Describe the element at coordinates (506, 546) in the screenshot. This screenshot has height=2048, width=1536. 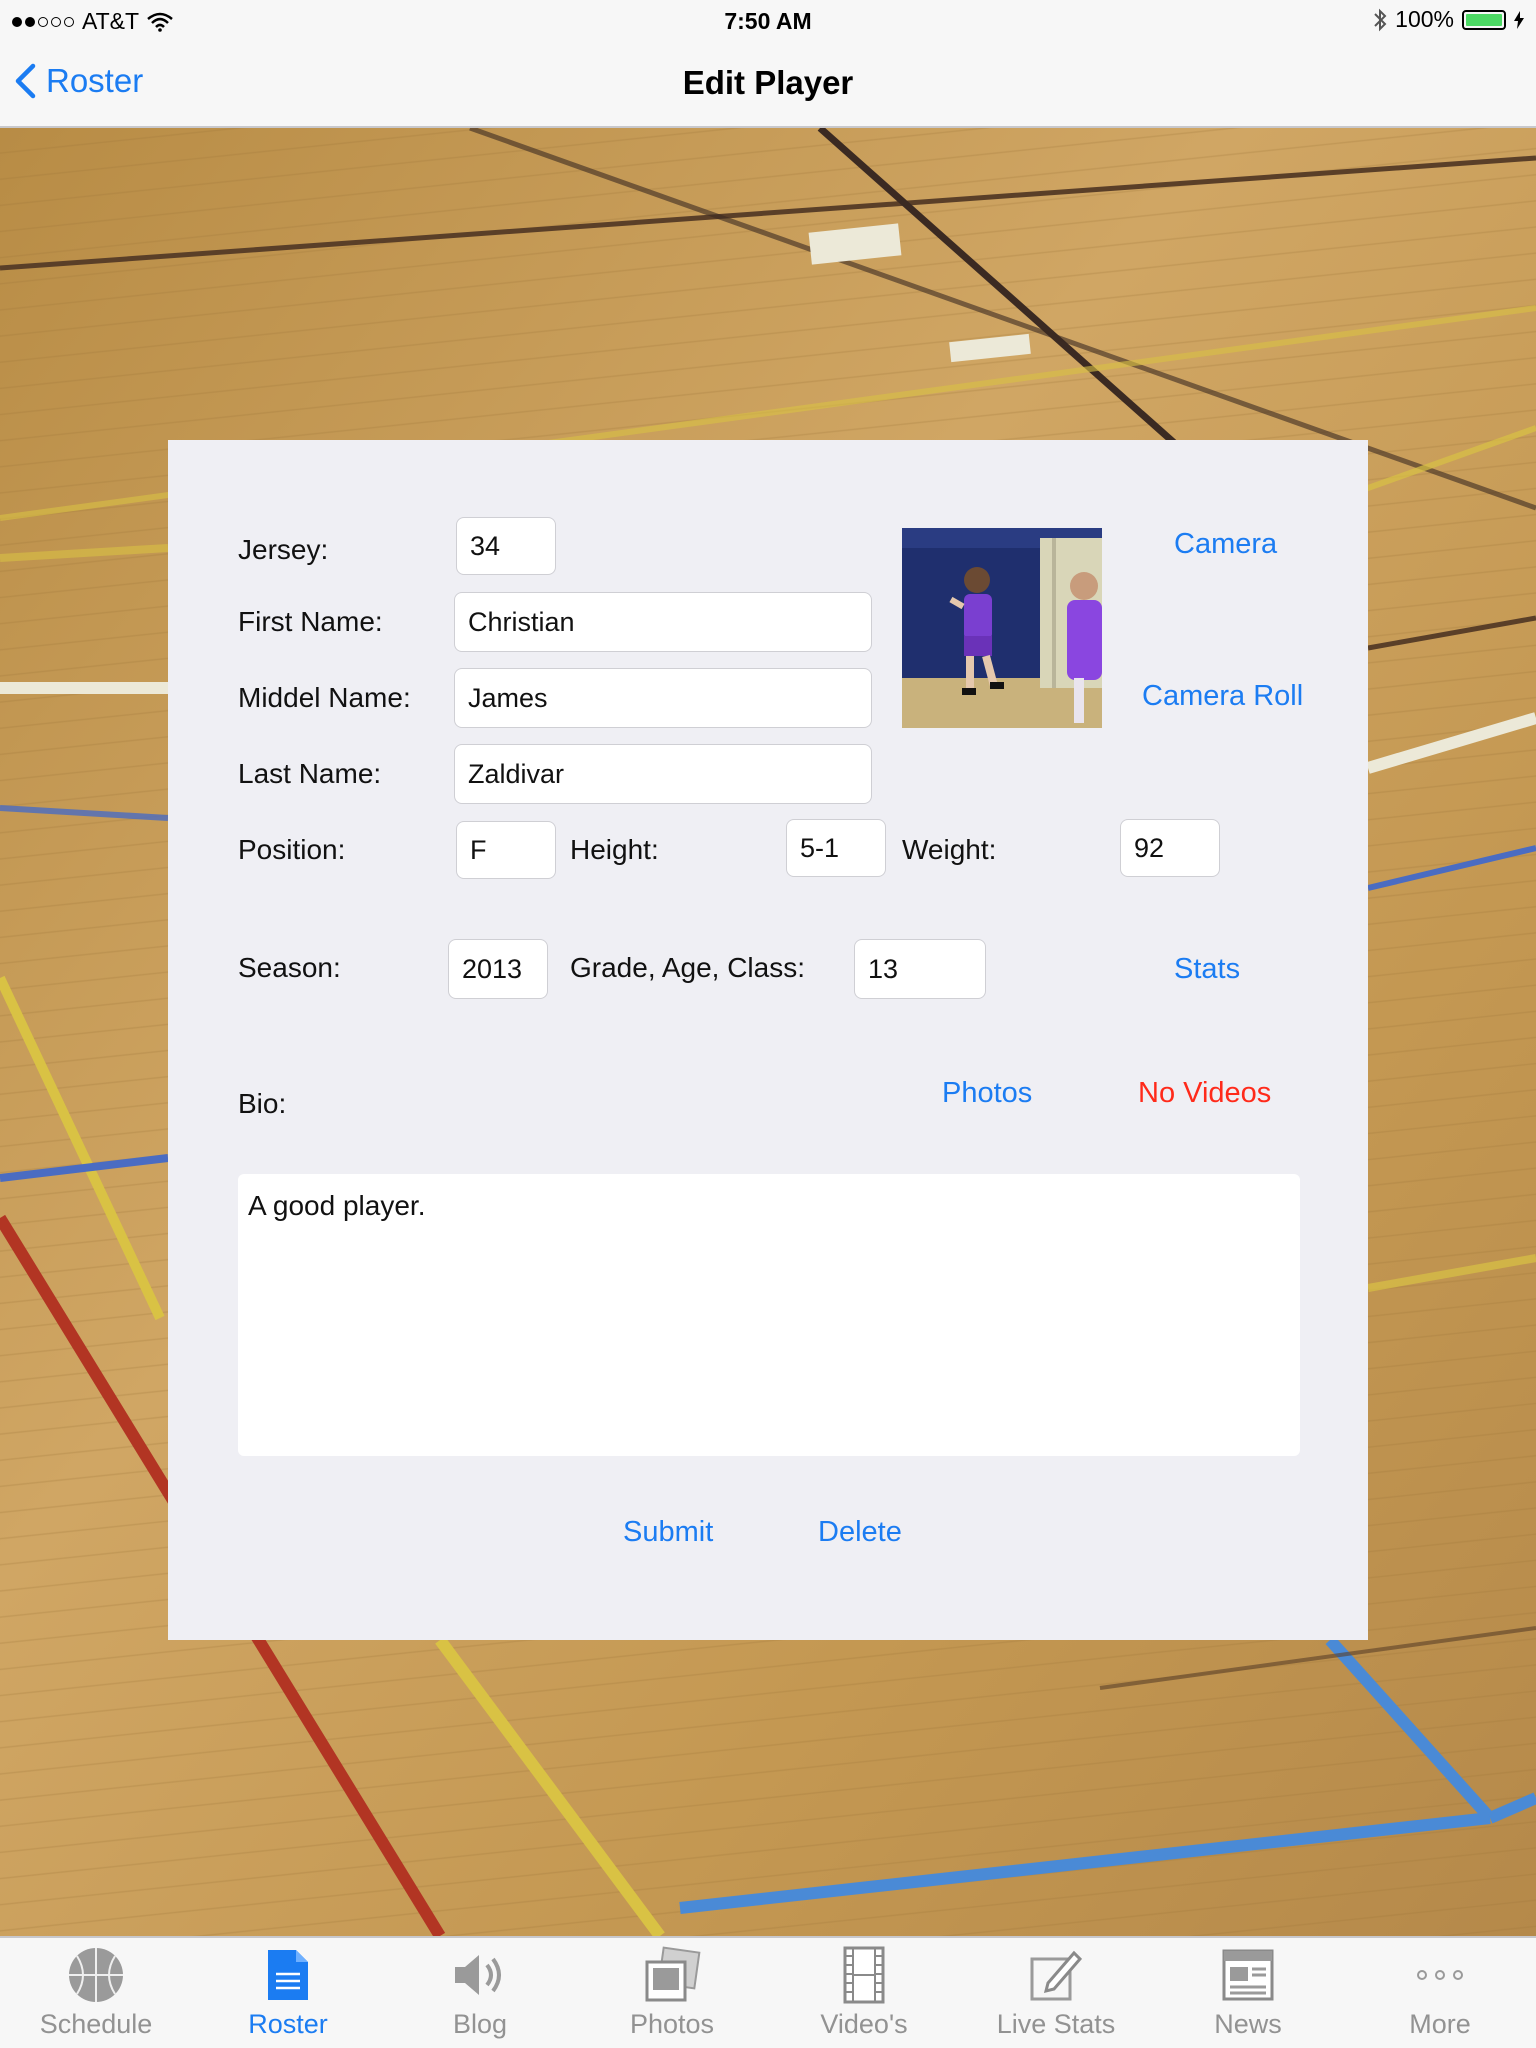
I see `jersey-field: 34` at that location.